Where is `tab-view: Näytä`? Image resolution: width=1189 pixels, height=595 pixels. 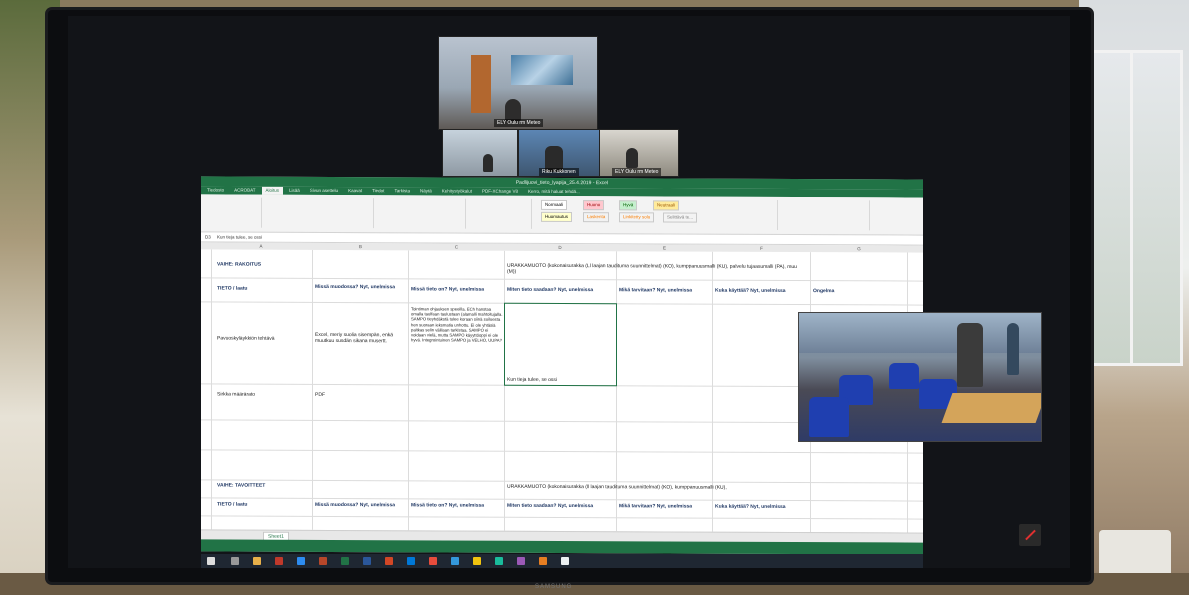 tab-view: Näytä is located at coordinates (426, 191).